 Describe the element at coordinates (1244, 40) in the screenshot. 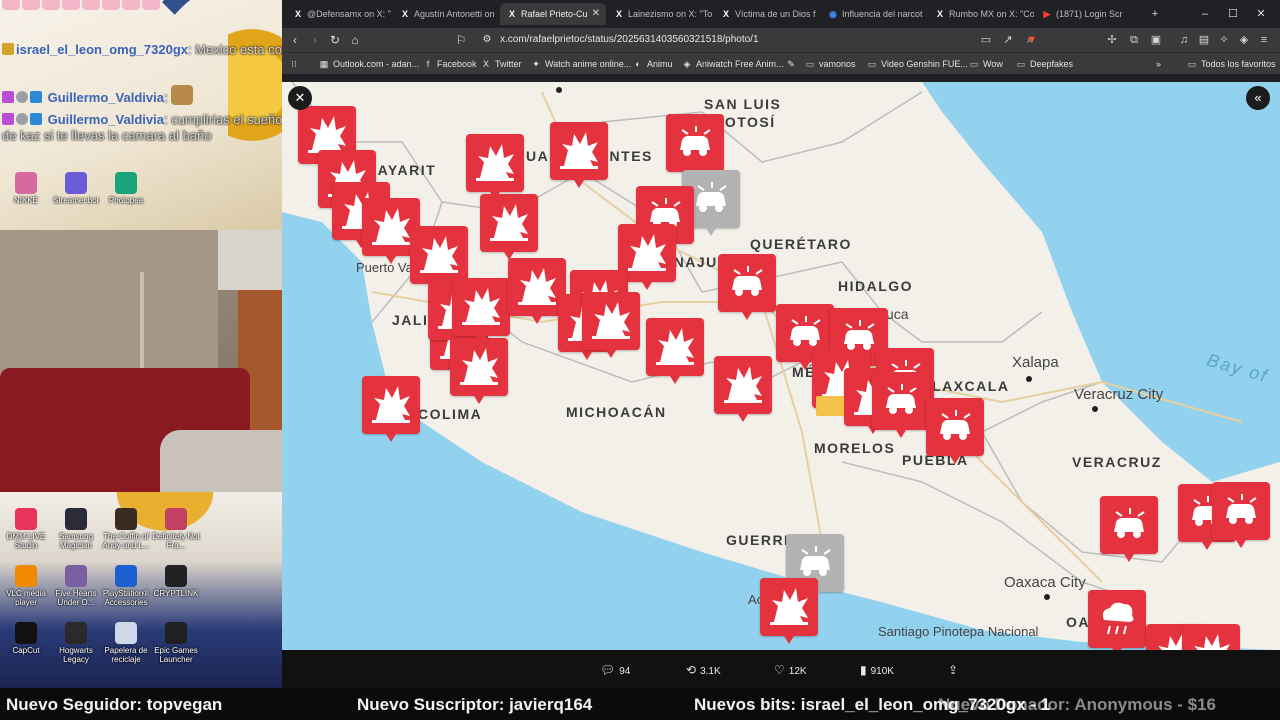

I see `vpn-icon: ◈` at that location.